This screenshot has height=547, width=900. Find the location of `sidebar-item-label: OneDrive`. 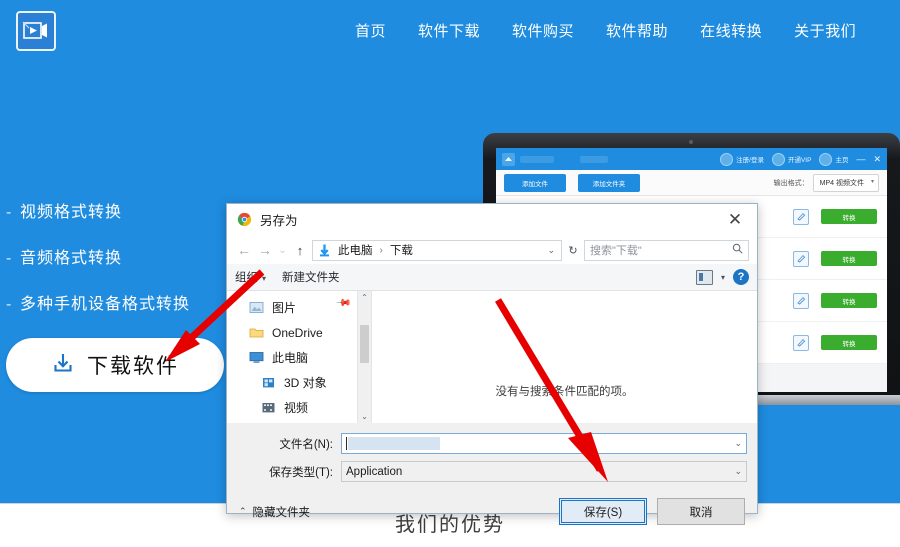

sidebar-item-label: OneDrive is located at coordinates (297, 332).